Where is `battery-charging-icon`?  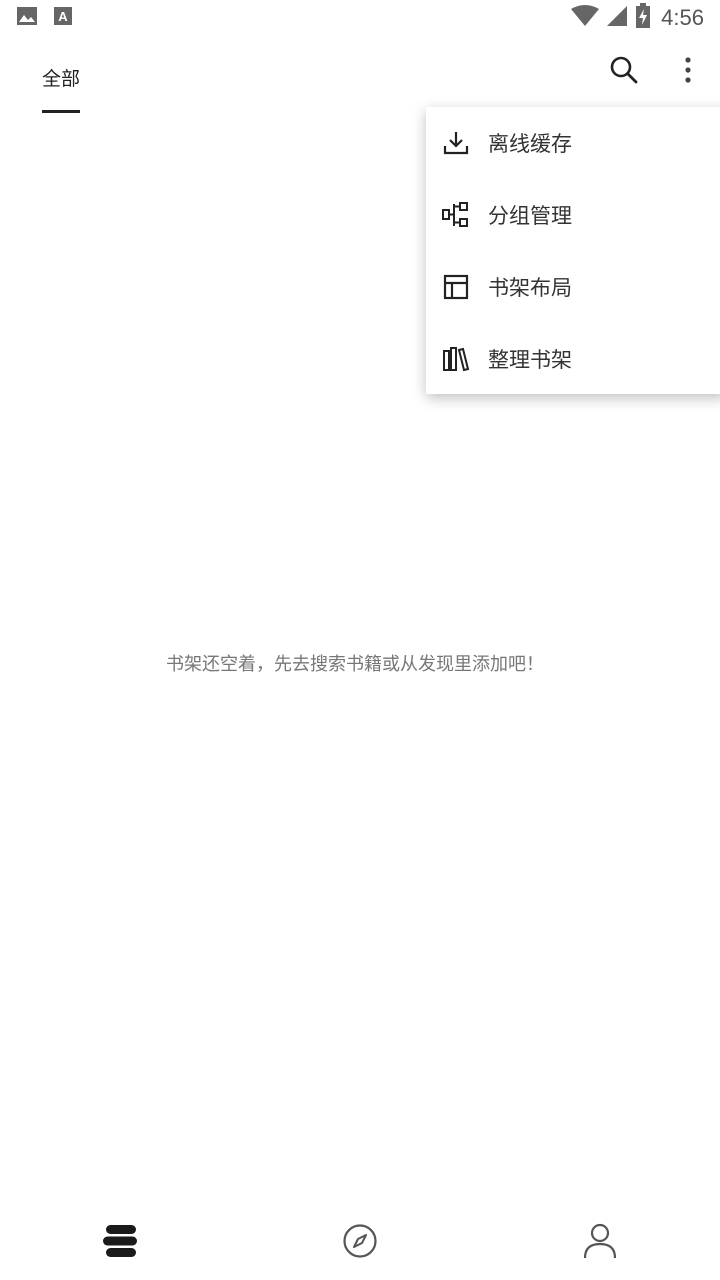
battery-charging-icon is located at coordinates (643, 18).